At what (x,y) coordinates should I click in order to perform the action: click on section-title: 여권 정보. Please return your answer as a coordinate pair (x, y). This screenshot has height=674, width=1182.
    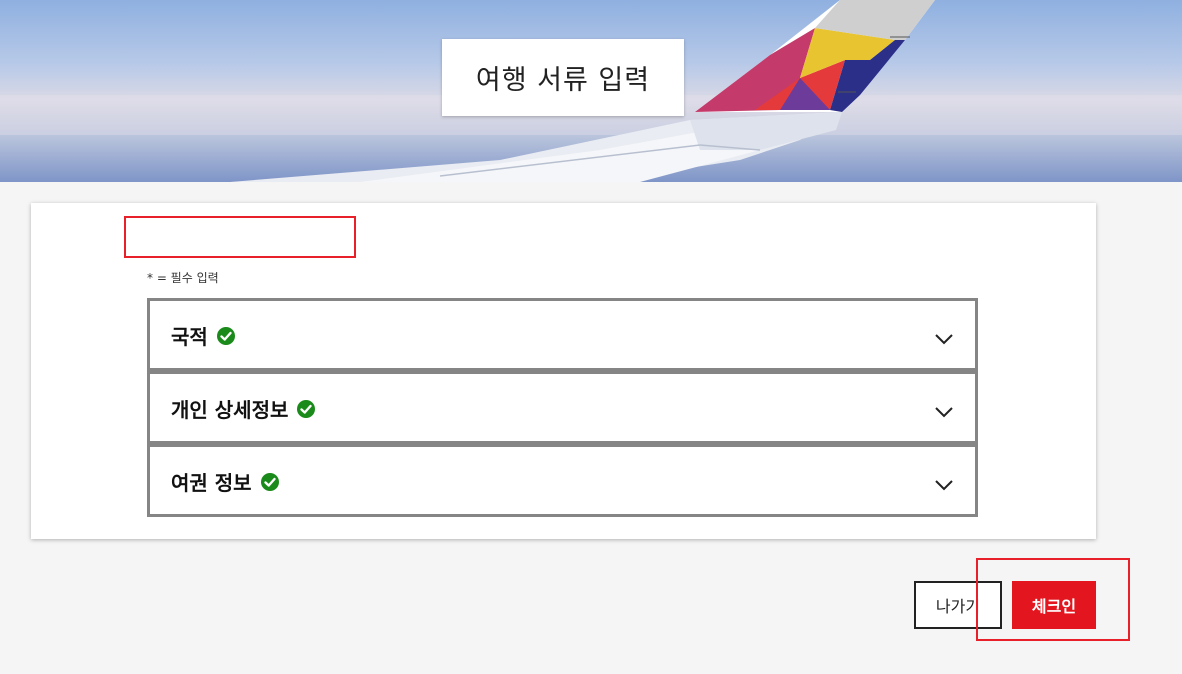
    Looking at the image, I should click on (225, 481).